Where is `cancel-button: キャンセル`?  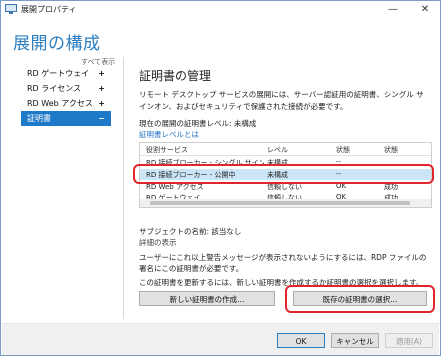 cancel-button: キャンセル is located at coordinates (355, 340).